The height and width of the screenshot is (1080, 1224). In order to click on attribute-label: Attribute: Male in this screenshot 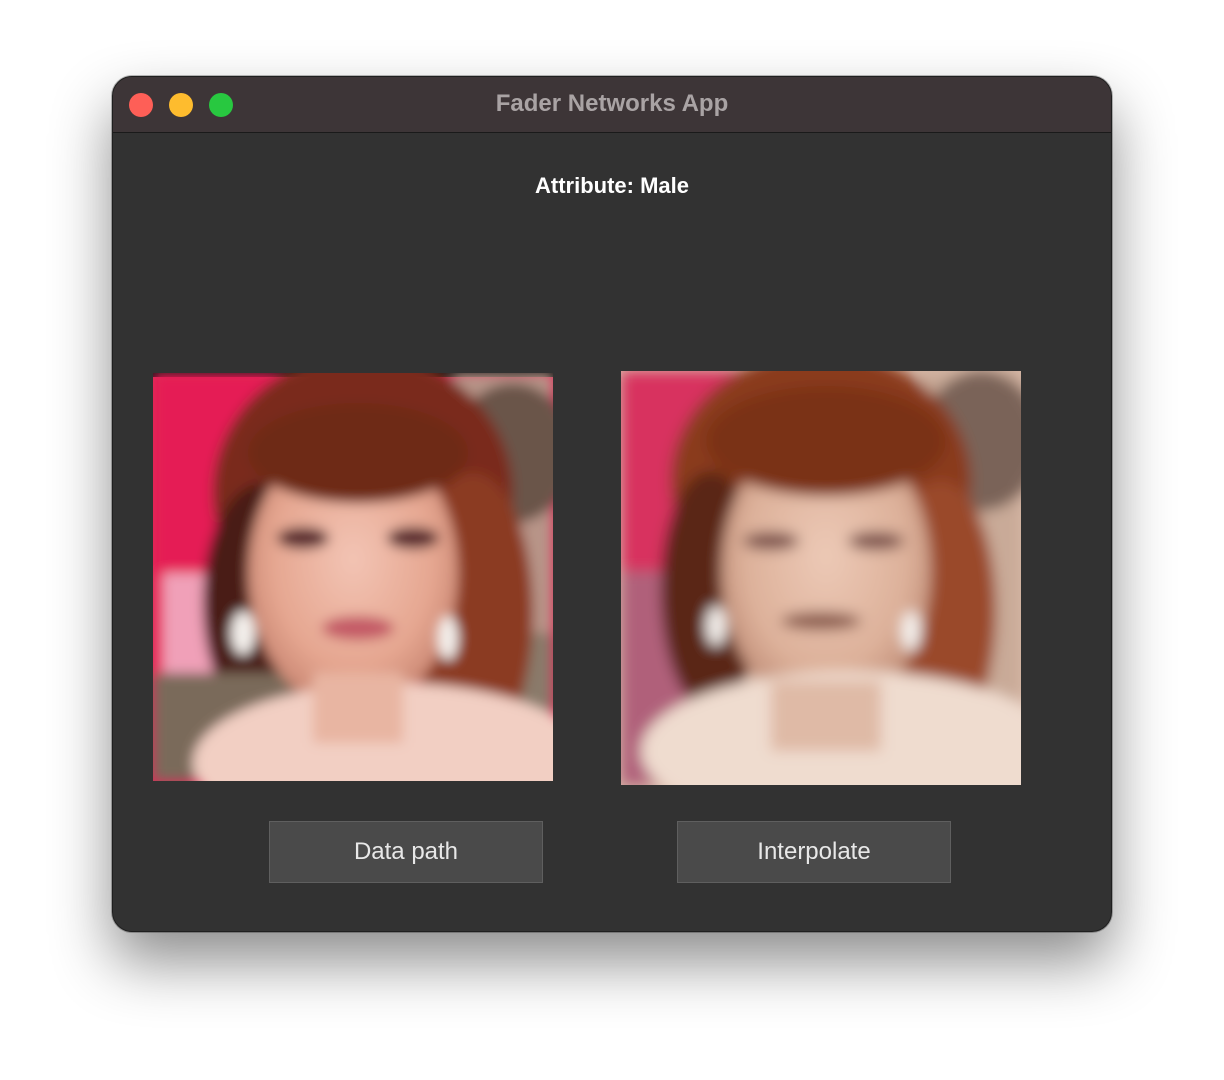, I will do `click(612, 185)`.